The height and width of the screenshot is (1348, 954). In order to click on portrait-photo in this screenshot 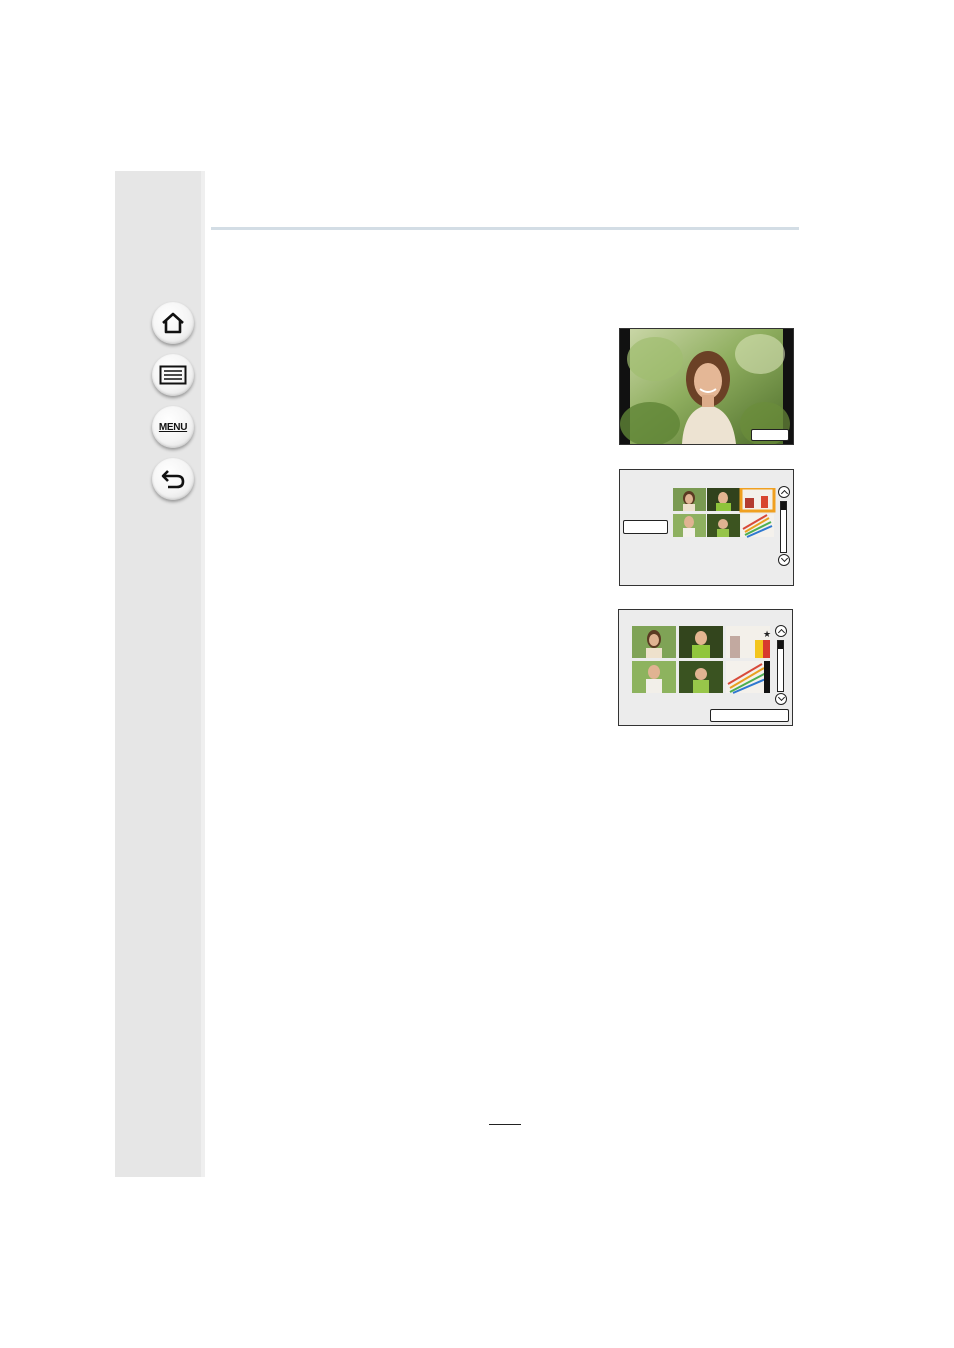, I will do `click(706, 386)`.